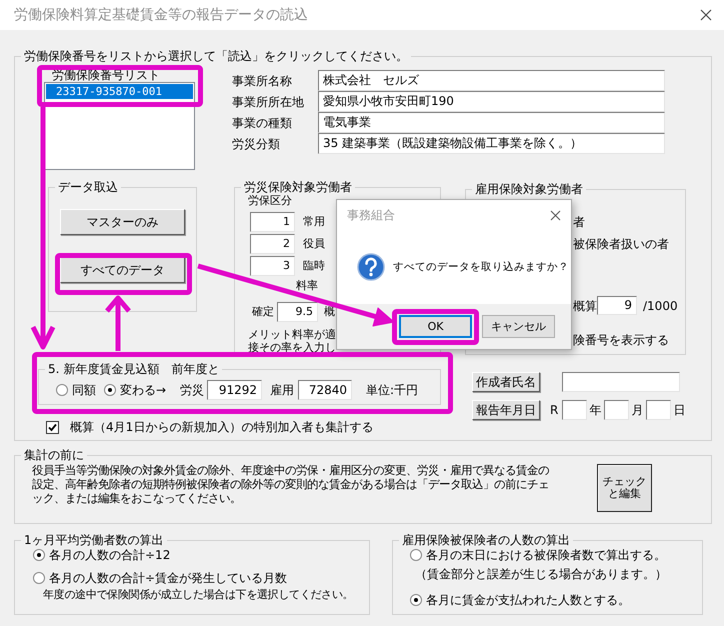 This screenshot has width=724, height=626. I want to click on group-legend: 労災保険対象労働者, so click(298, 187).